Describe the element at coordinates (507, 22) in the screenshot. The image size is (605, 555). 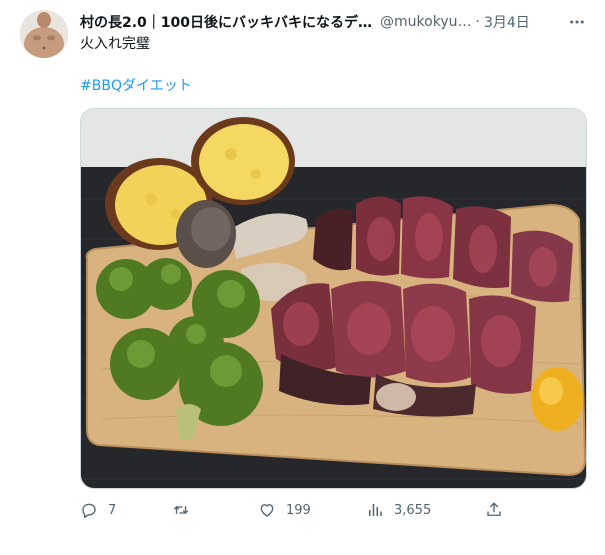
I see `post-date: 3月4日` at that location.